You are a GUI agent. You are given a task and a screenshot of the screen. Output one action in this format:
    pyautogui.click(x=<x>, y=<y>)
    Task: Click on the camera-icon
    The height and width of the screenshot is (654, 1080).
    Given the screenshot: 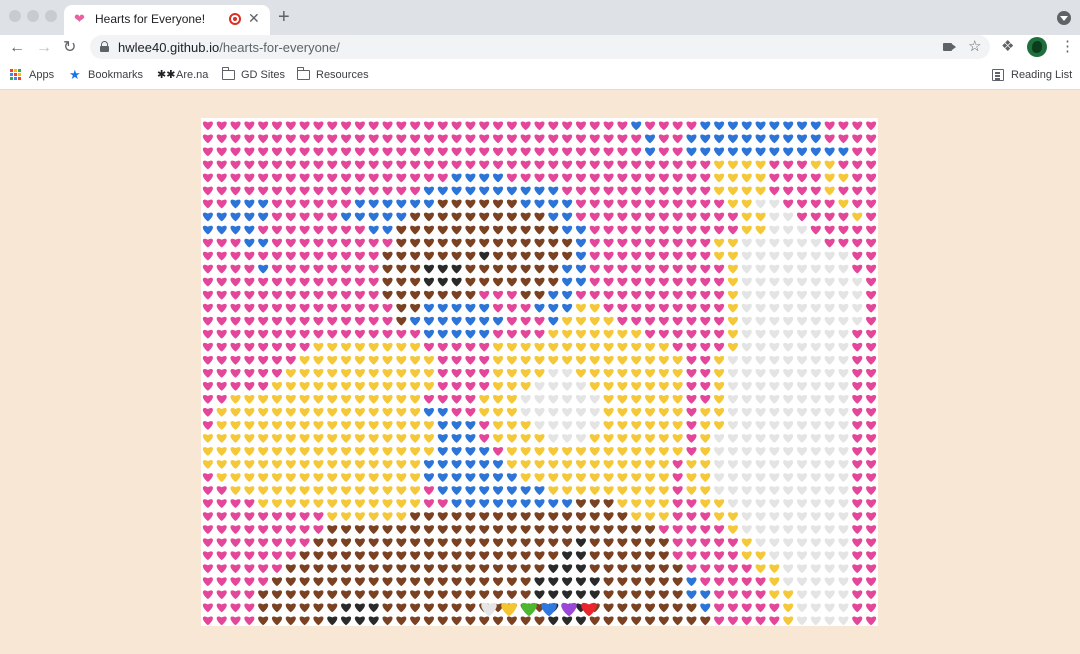 What is the action you would take?
    pyautogui.click(x=949, y=47)
    